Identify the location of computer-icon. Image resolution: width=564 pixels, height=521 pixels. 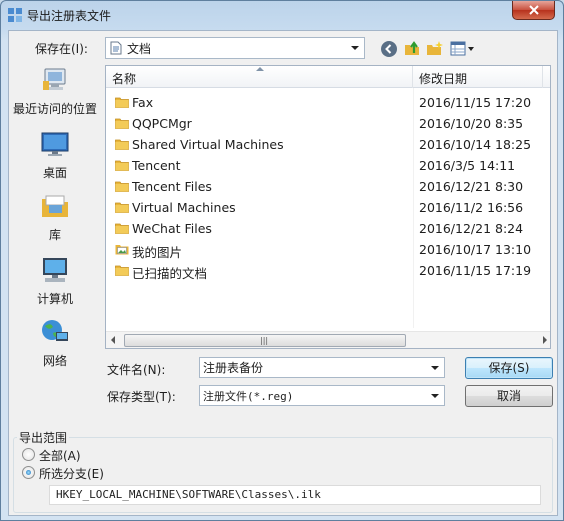
(55, 270).